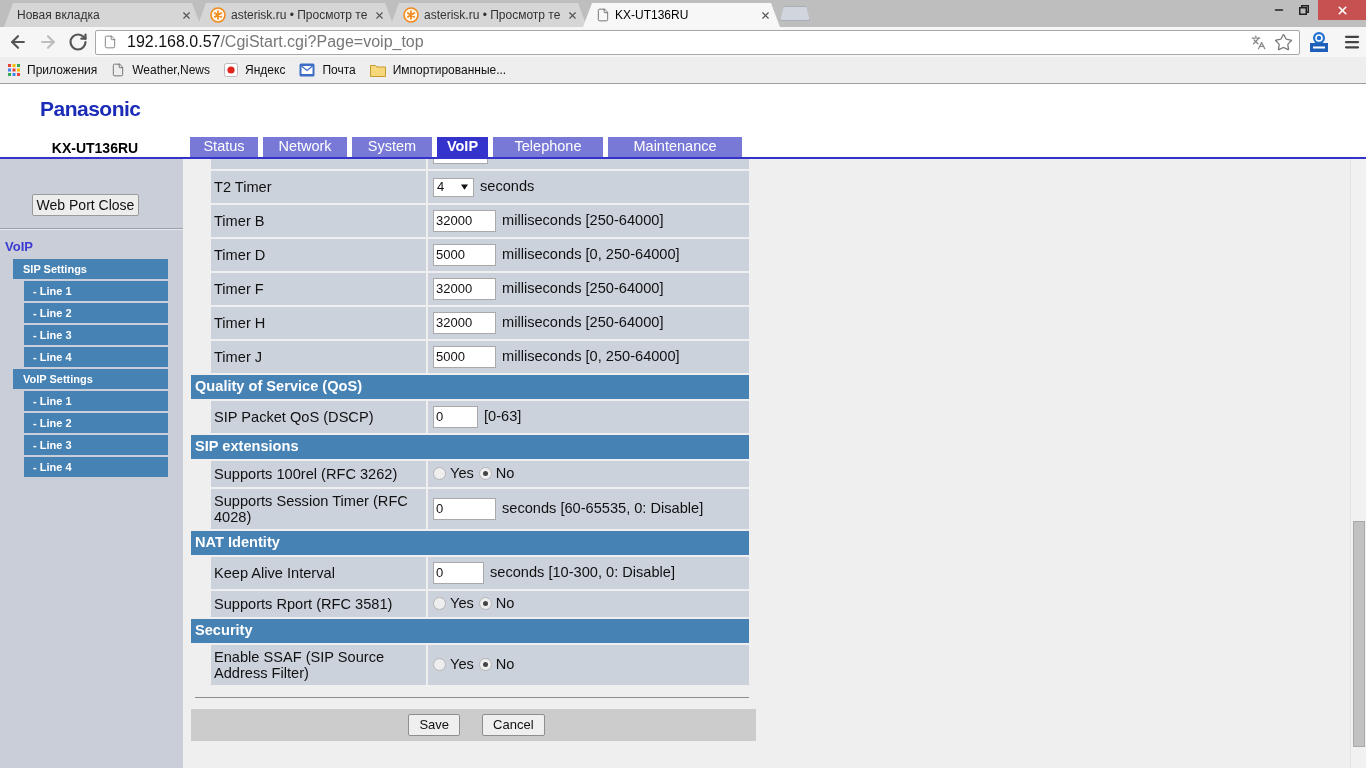  What do you see at coordinates (470, 631) in the screenshot?
I see `section-header: Security` at bounding box center [470, 631].